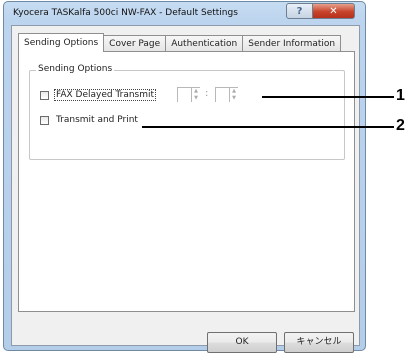 This screenshot has width=409, height=353. I want to click on close-button: ✕, so click(333, 11).